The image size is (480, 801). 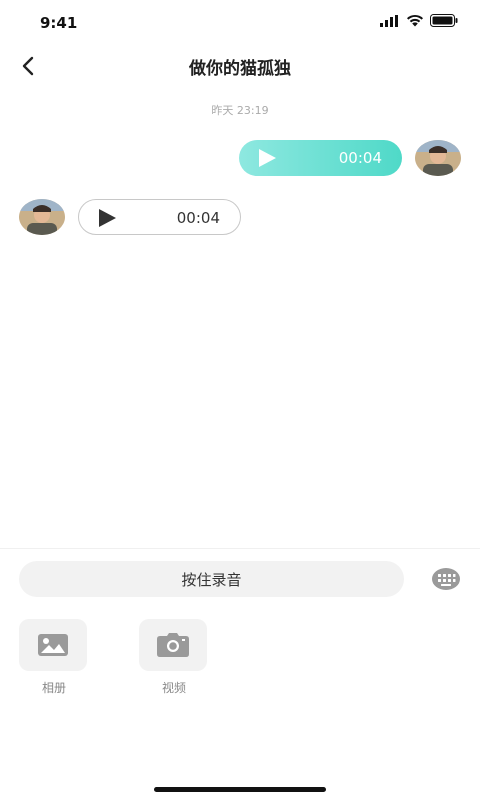 I want to click on friend-avatar, so click(x=42, y=217).